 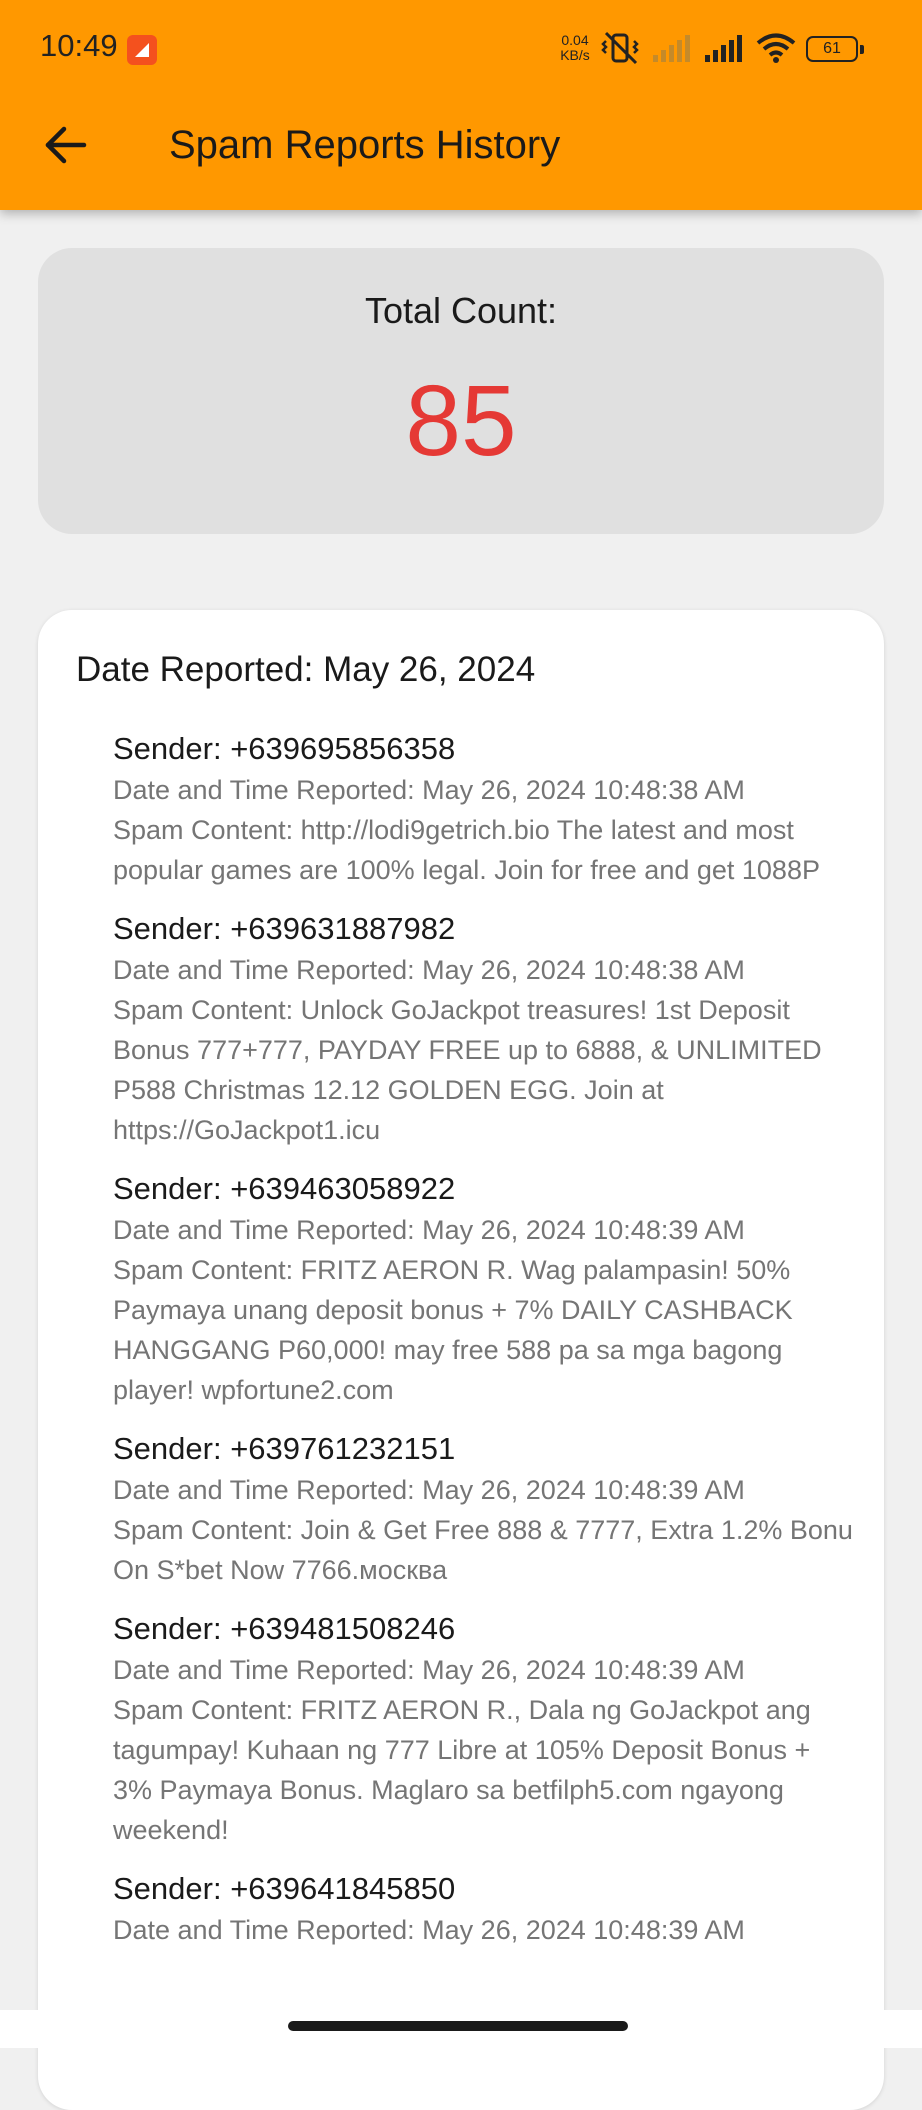 What do you see at coordinates (284, 1888) in the screenshot?
I see `report-sender: Sender: +639641845850` at bounding box center [284, 1888].